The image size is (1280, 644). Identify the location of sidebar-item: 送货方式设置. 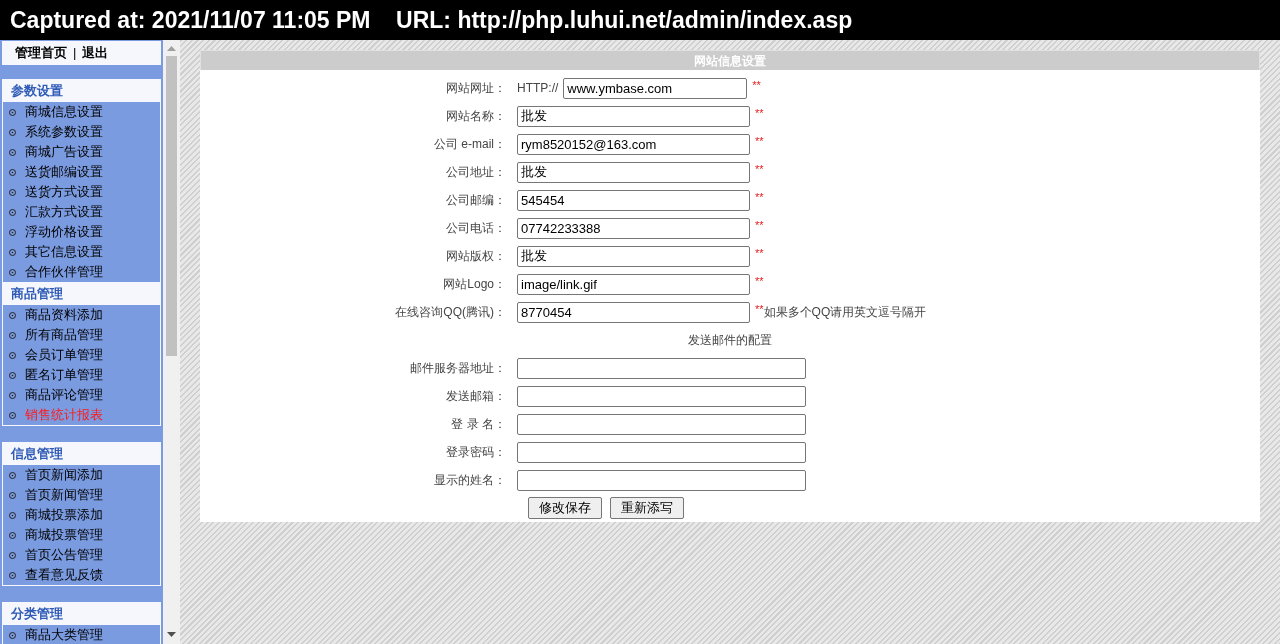
(64, 192).